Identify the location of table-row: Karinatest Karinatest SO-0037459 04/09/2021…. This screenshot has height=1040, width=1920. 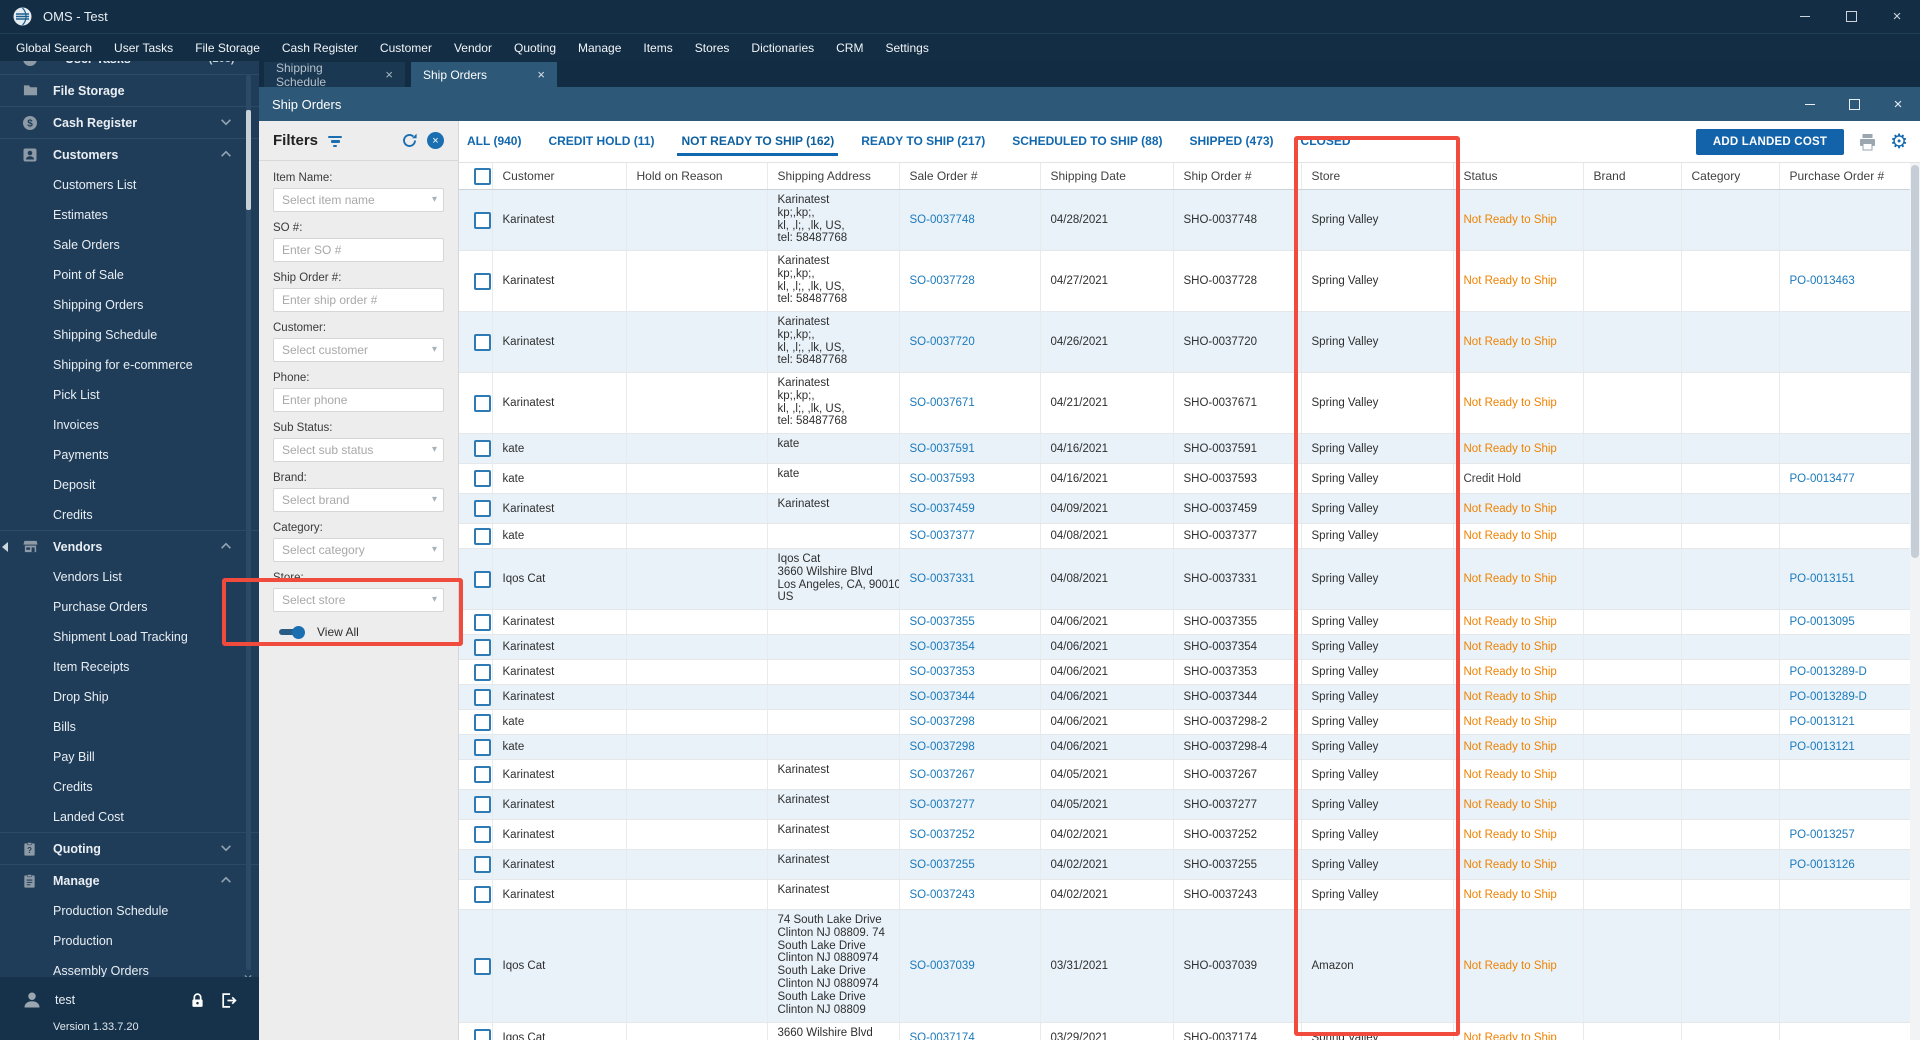
(1184, 508).